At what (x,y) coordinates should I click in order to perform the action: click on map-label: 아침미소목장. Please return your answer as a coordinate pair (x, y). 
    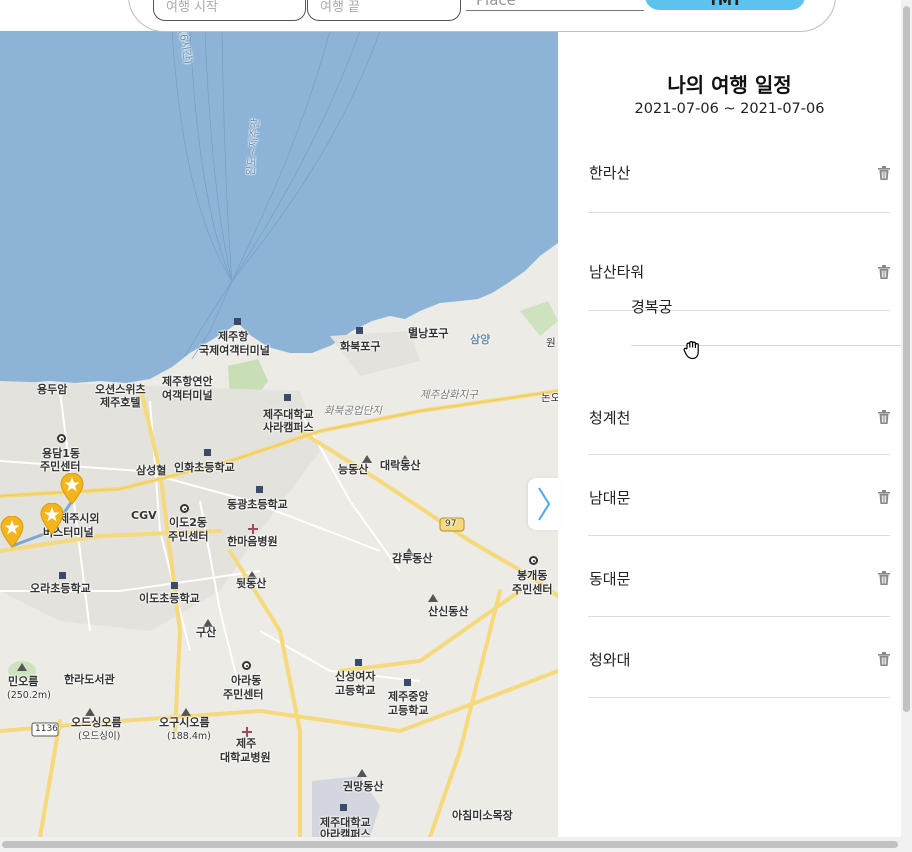
    Looking at the image, I should click on (482, 815).